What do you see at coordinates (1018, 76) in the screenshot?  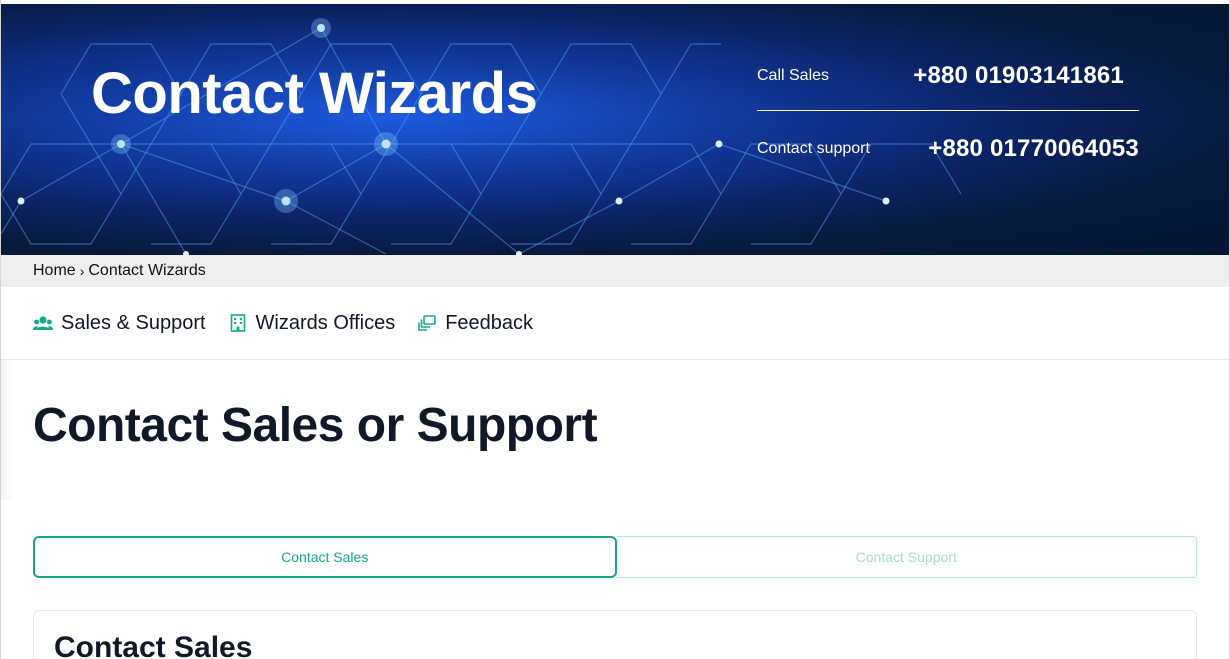 I see `call-sales-phone: +880 01903141861` at bounding box center [1018, 76].